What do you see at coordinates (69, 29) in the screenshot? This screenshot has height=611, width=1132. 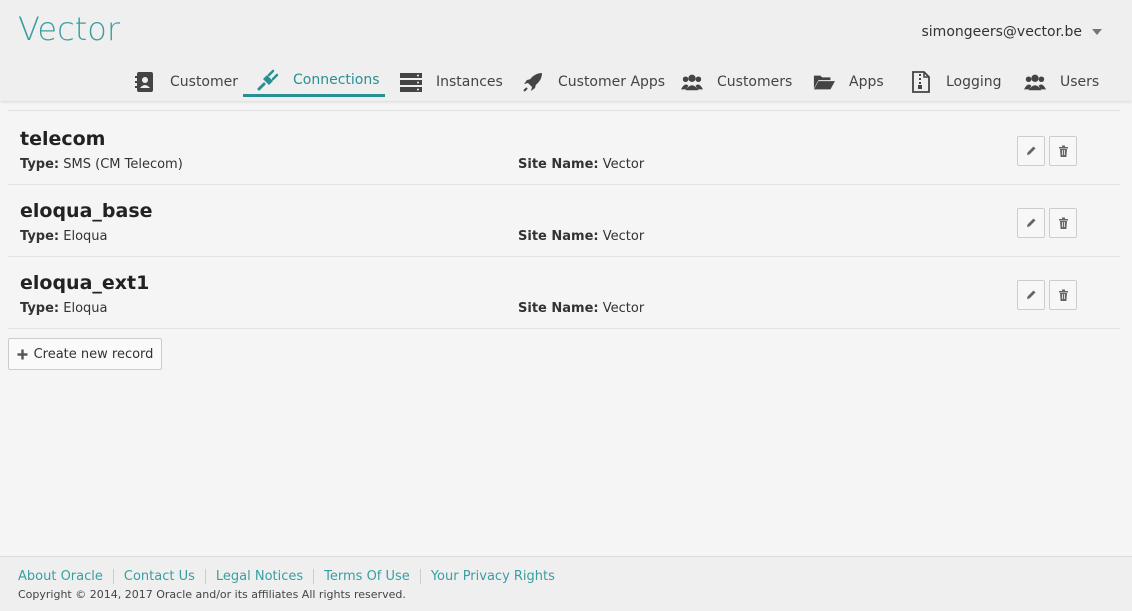 I see `brand-logo: Vector` at bounding box center [69, 29].